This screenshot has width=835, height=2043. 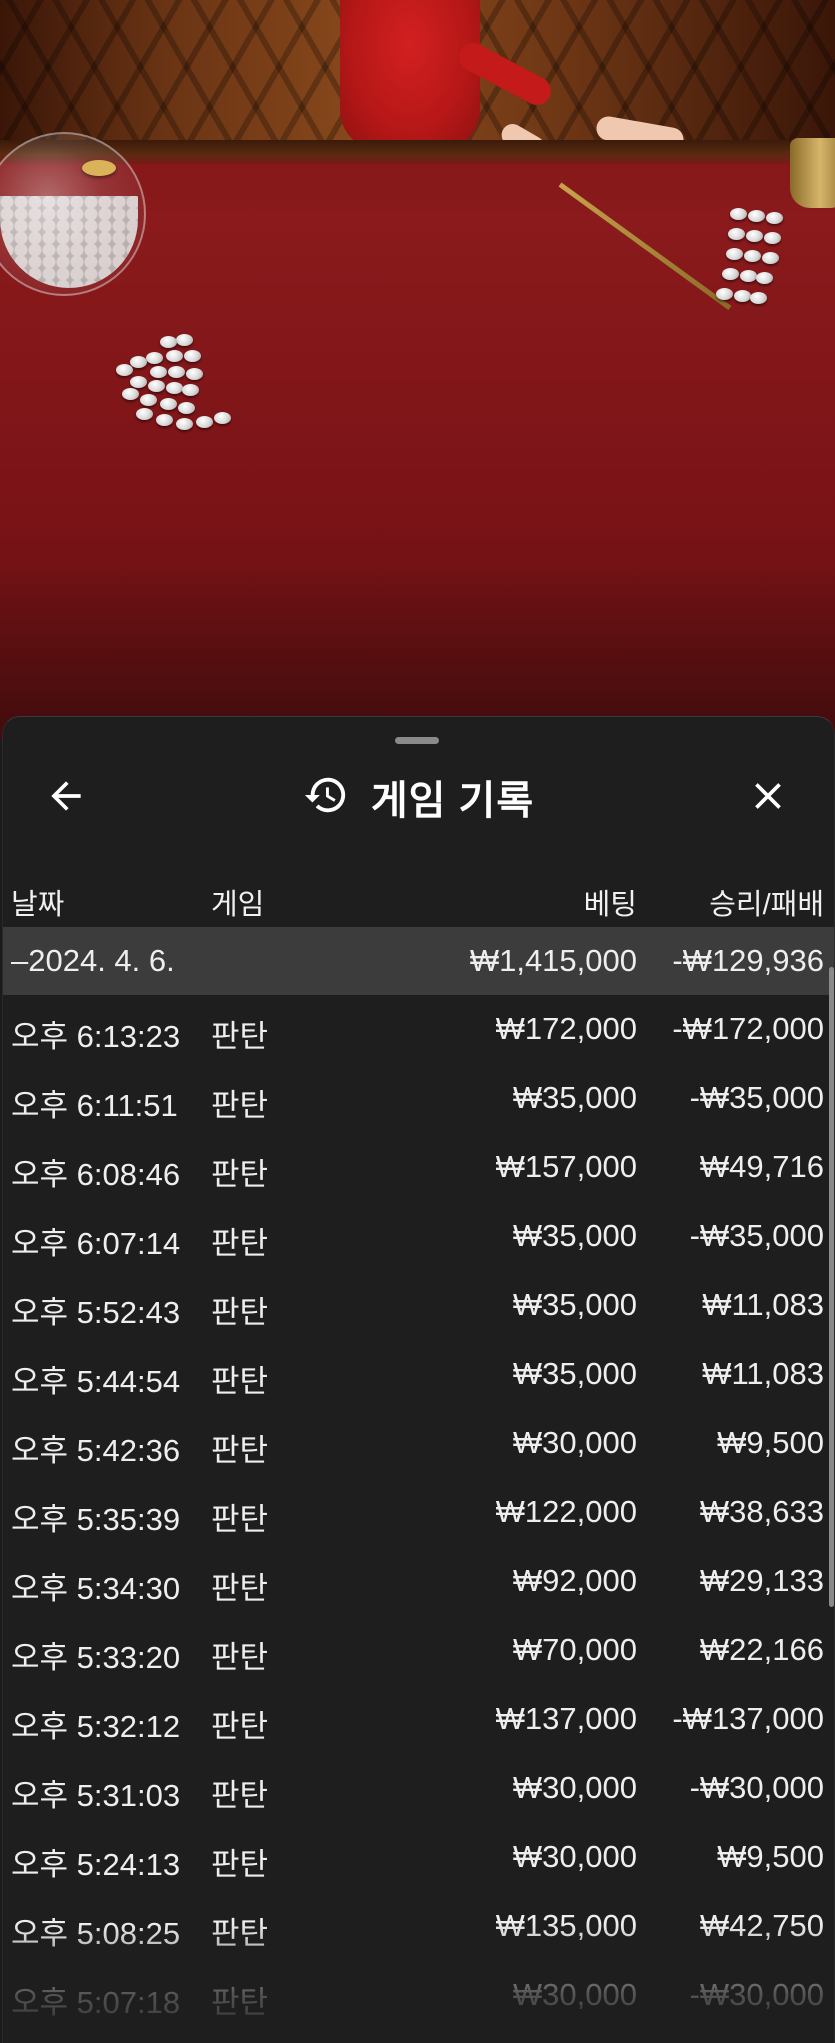 What do you see at coordinates (326, 797) in the screenshot?
I see `history-icon` at bounding box center [326, 797].